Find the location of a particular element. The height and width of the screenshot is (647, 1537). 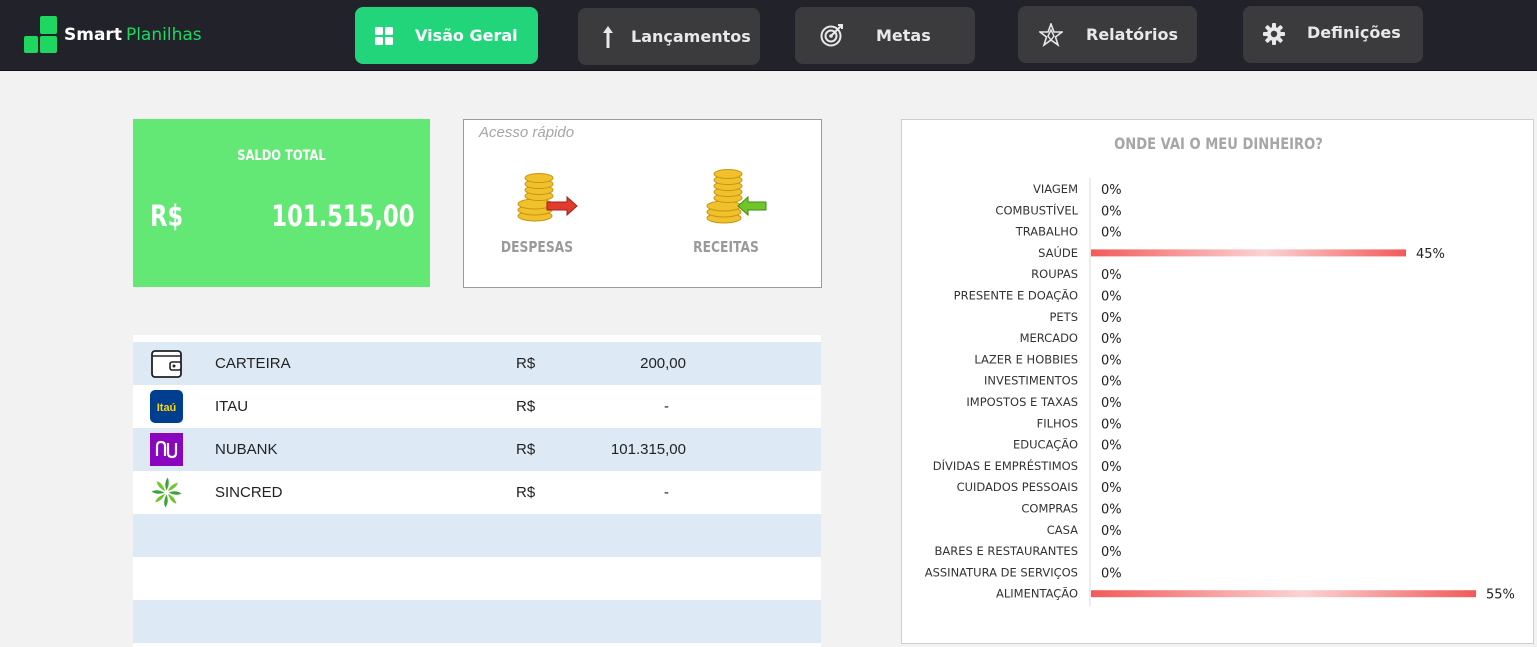

category-label: VIAGEM is located at coordinates (1055, 189).